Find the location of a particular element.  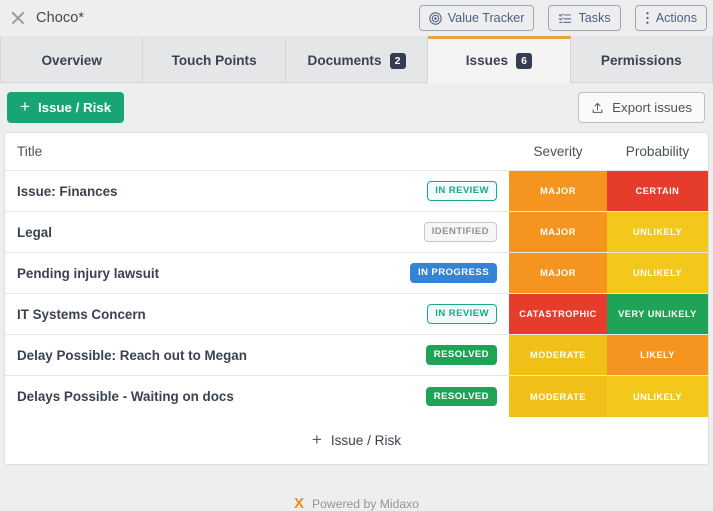

cell-title: Issue: Finances IN REVIEW is located at coordinates (257, 191).